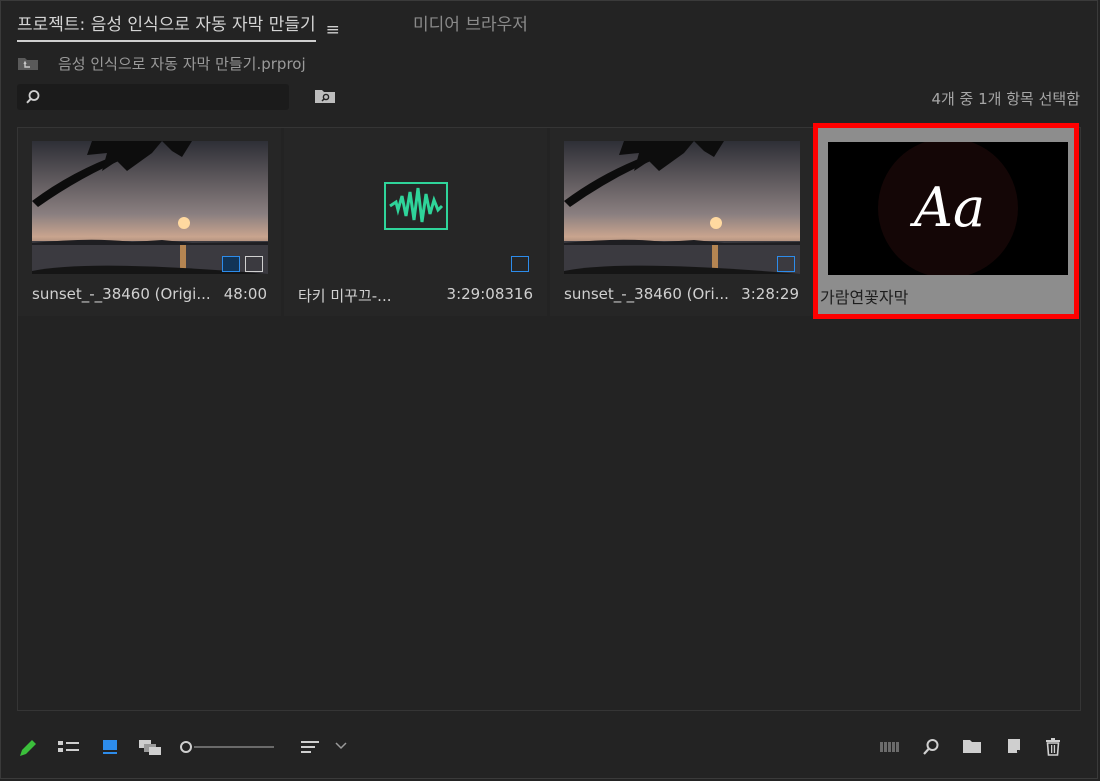  I want to click on sort-icon, so click(311, 747).